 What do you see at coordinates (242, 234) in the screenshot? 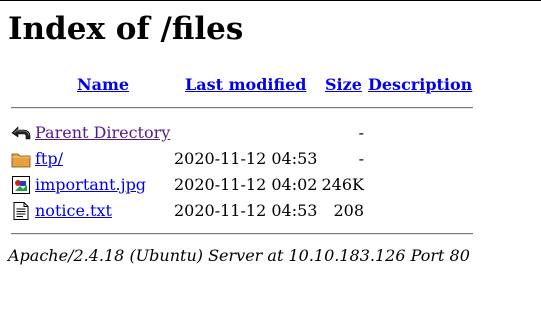
I see `footer-divider` at bounding box center [242, 234].